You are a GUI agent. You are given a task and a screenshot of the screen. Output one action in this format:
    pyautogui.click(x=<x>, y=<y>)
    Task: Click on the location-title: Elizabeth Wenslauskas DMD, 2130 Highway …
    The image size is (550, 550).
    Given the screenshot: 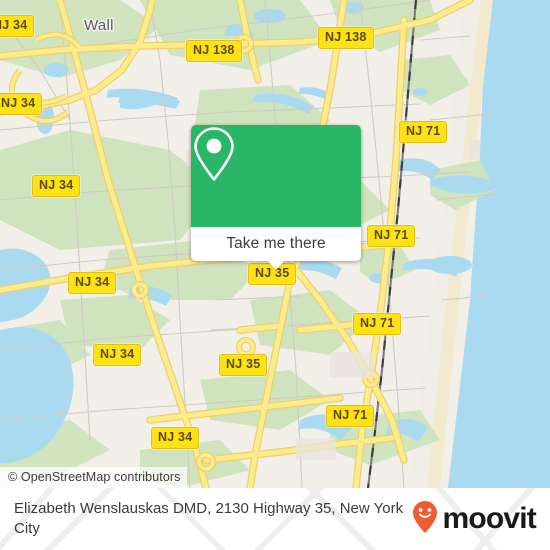 What is the action you would take?
    pyautogui.click(x=209, y=518)
    